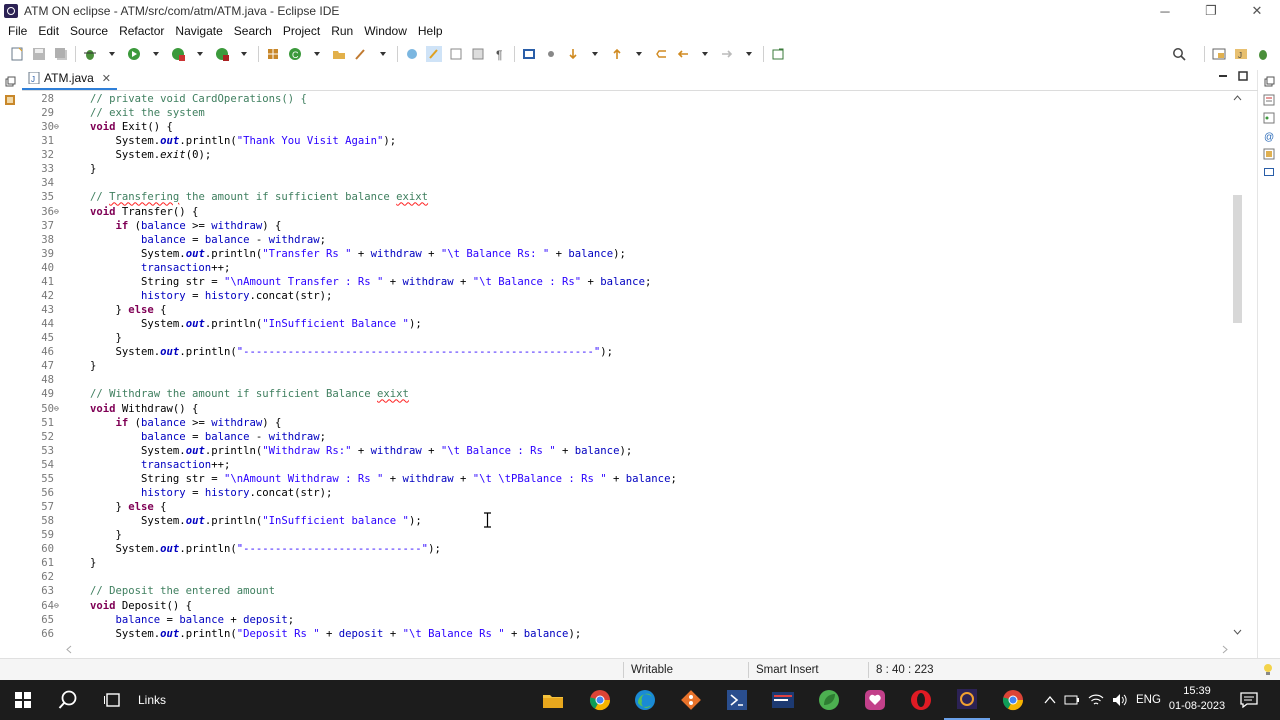 This screenshot has height=720, width=1280. I want to click on code-line: 38 balance = balance - withdraw;, so click(622, 240).